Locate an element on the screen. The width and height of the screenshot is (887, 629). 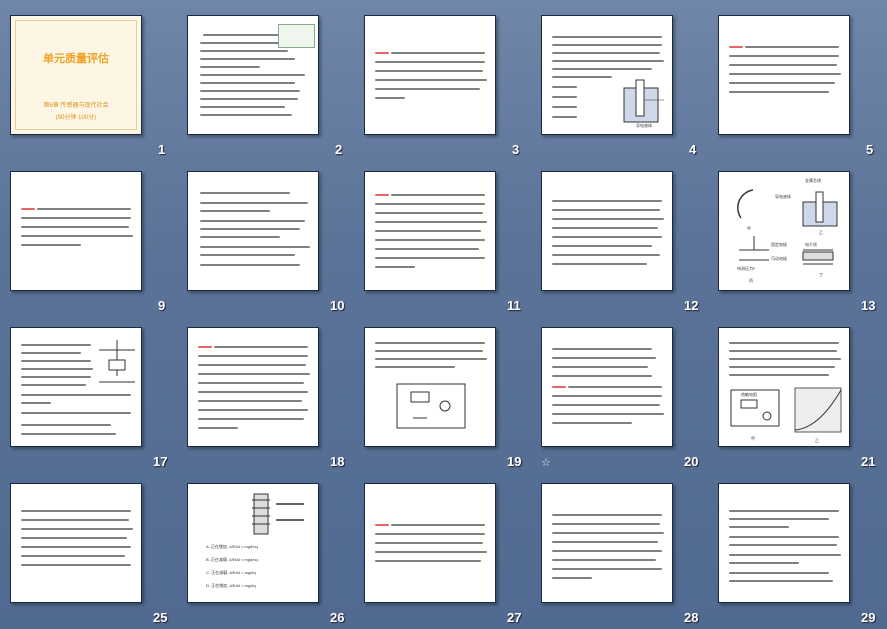
slide-thumbnail-13: 金属芯线 导电液体 甲 乙 固定电极 可动电极 电介质 待测压力F 丙 丁 is located at coordinates (784, 231).